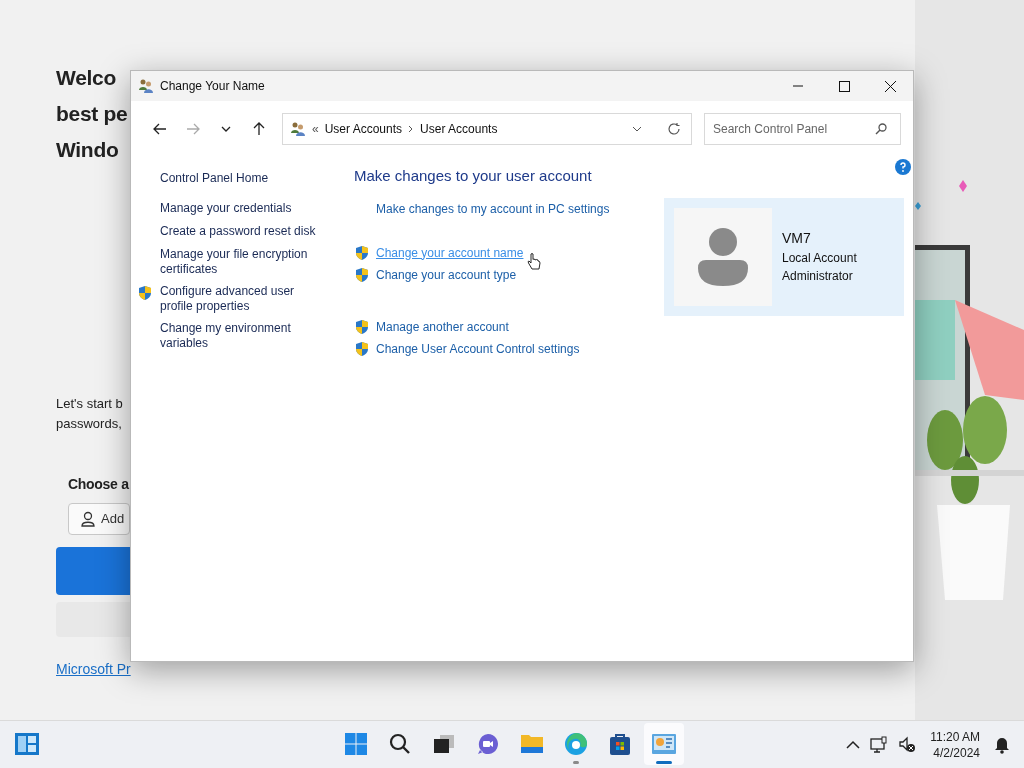  Describe the element at coordinates (159, 129) in the screenshot. I see `back-arrow-icon` at that location.